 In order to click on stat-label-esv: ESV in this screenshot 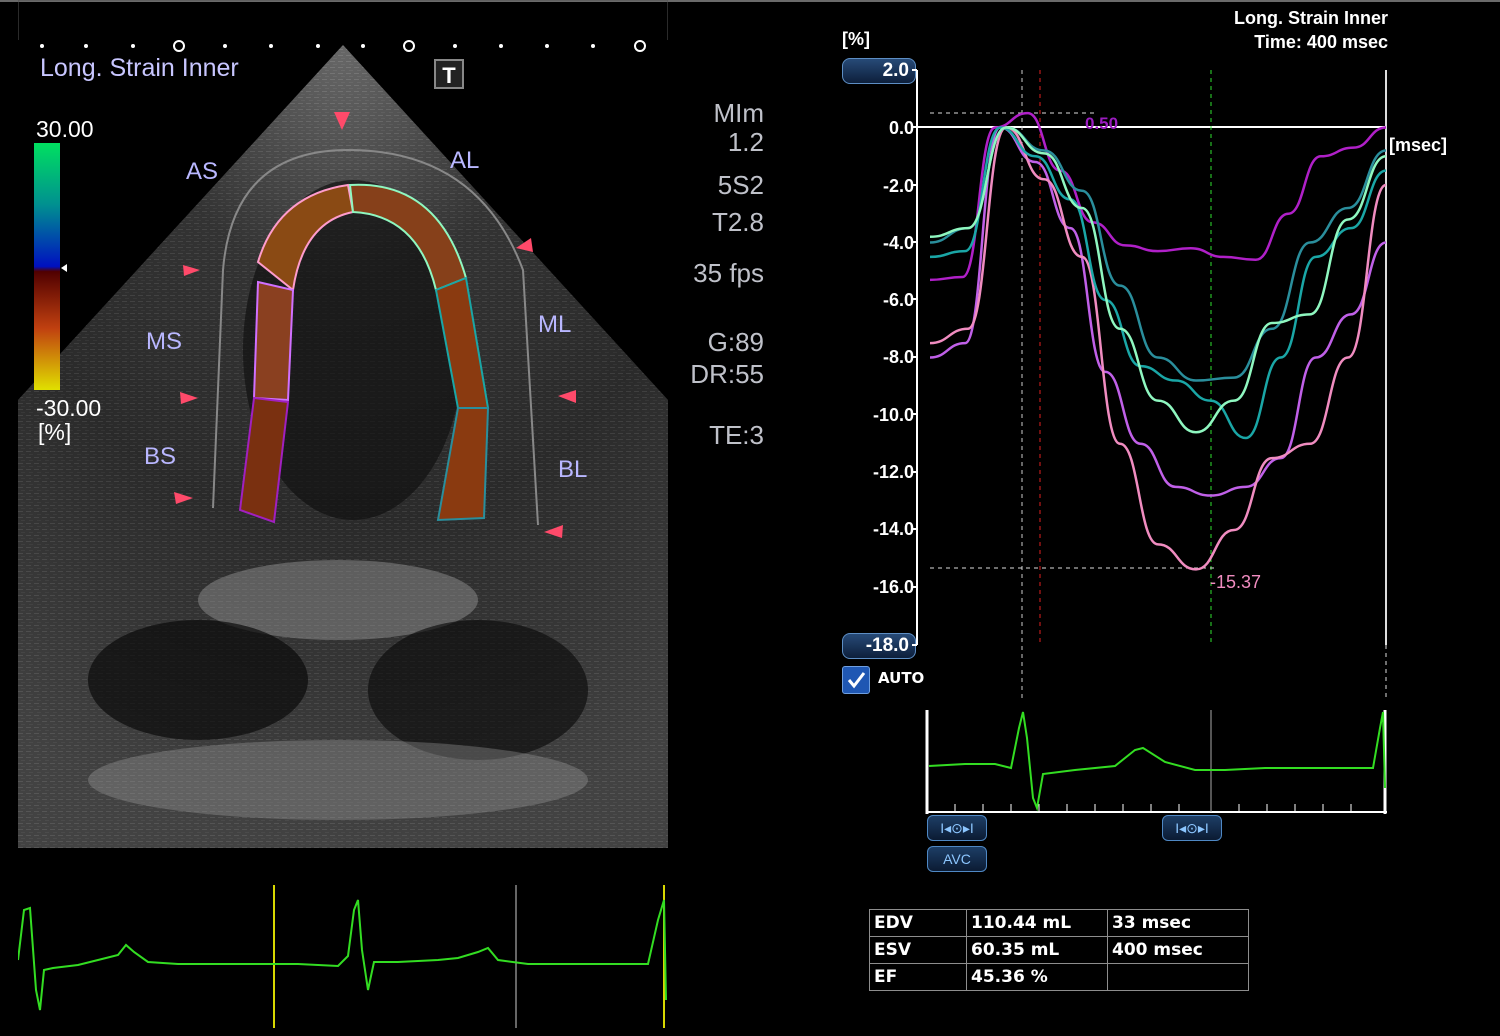, I will do `click(918, 950)`.